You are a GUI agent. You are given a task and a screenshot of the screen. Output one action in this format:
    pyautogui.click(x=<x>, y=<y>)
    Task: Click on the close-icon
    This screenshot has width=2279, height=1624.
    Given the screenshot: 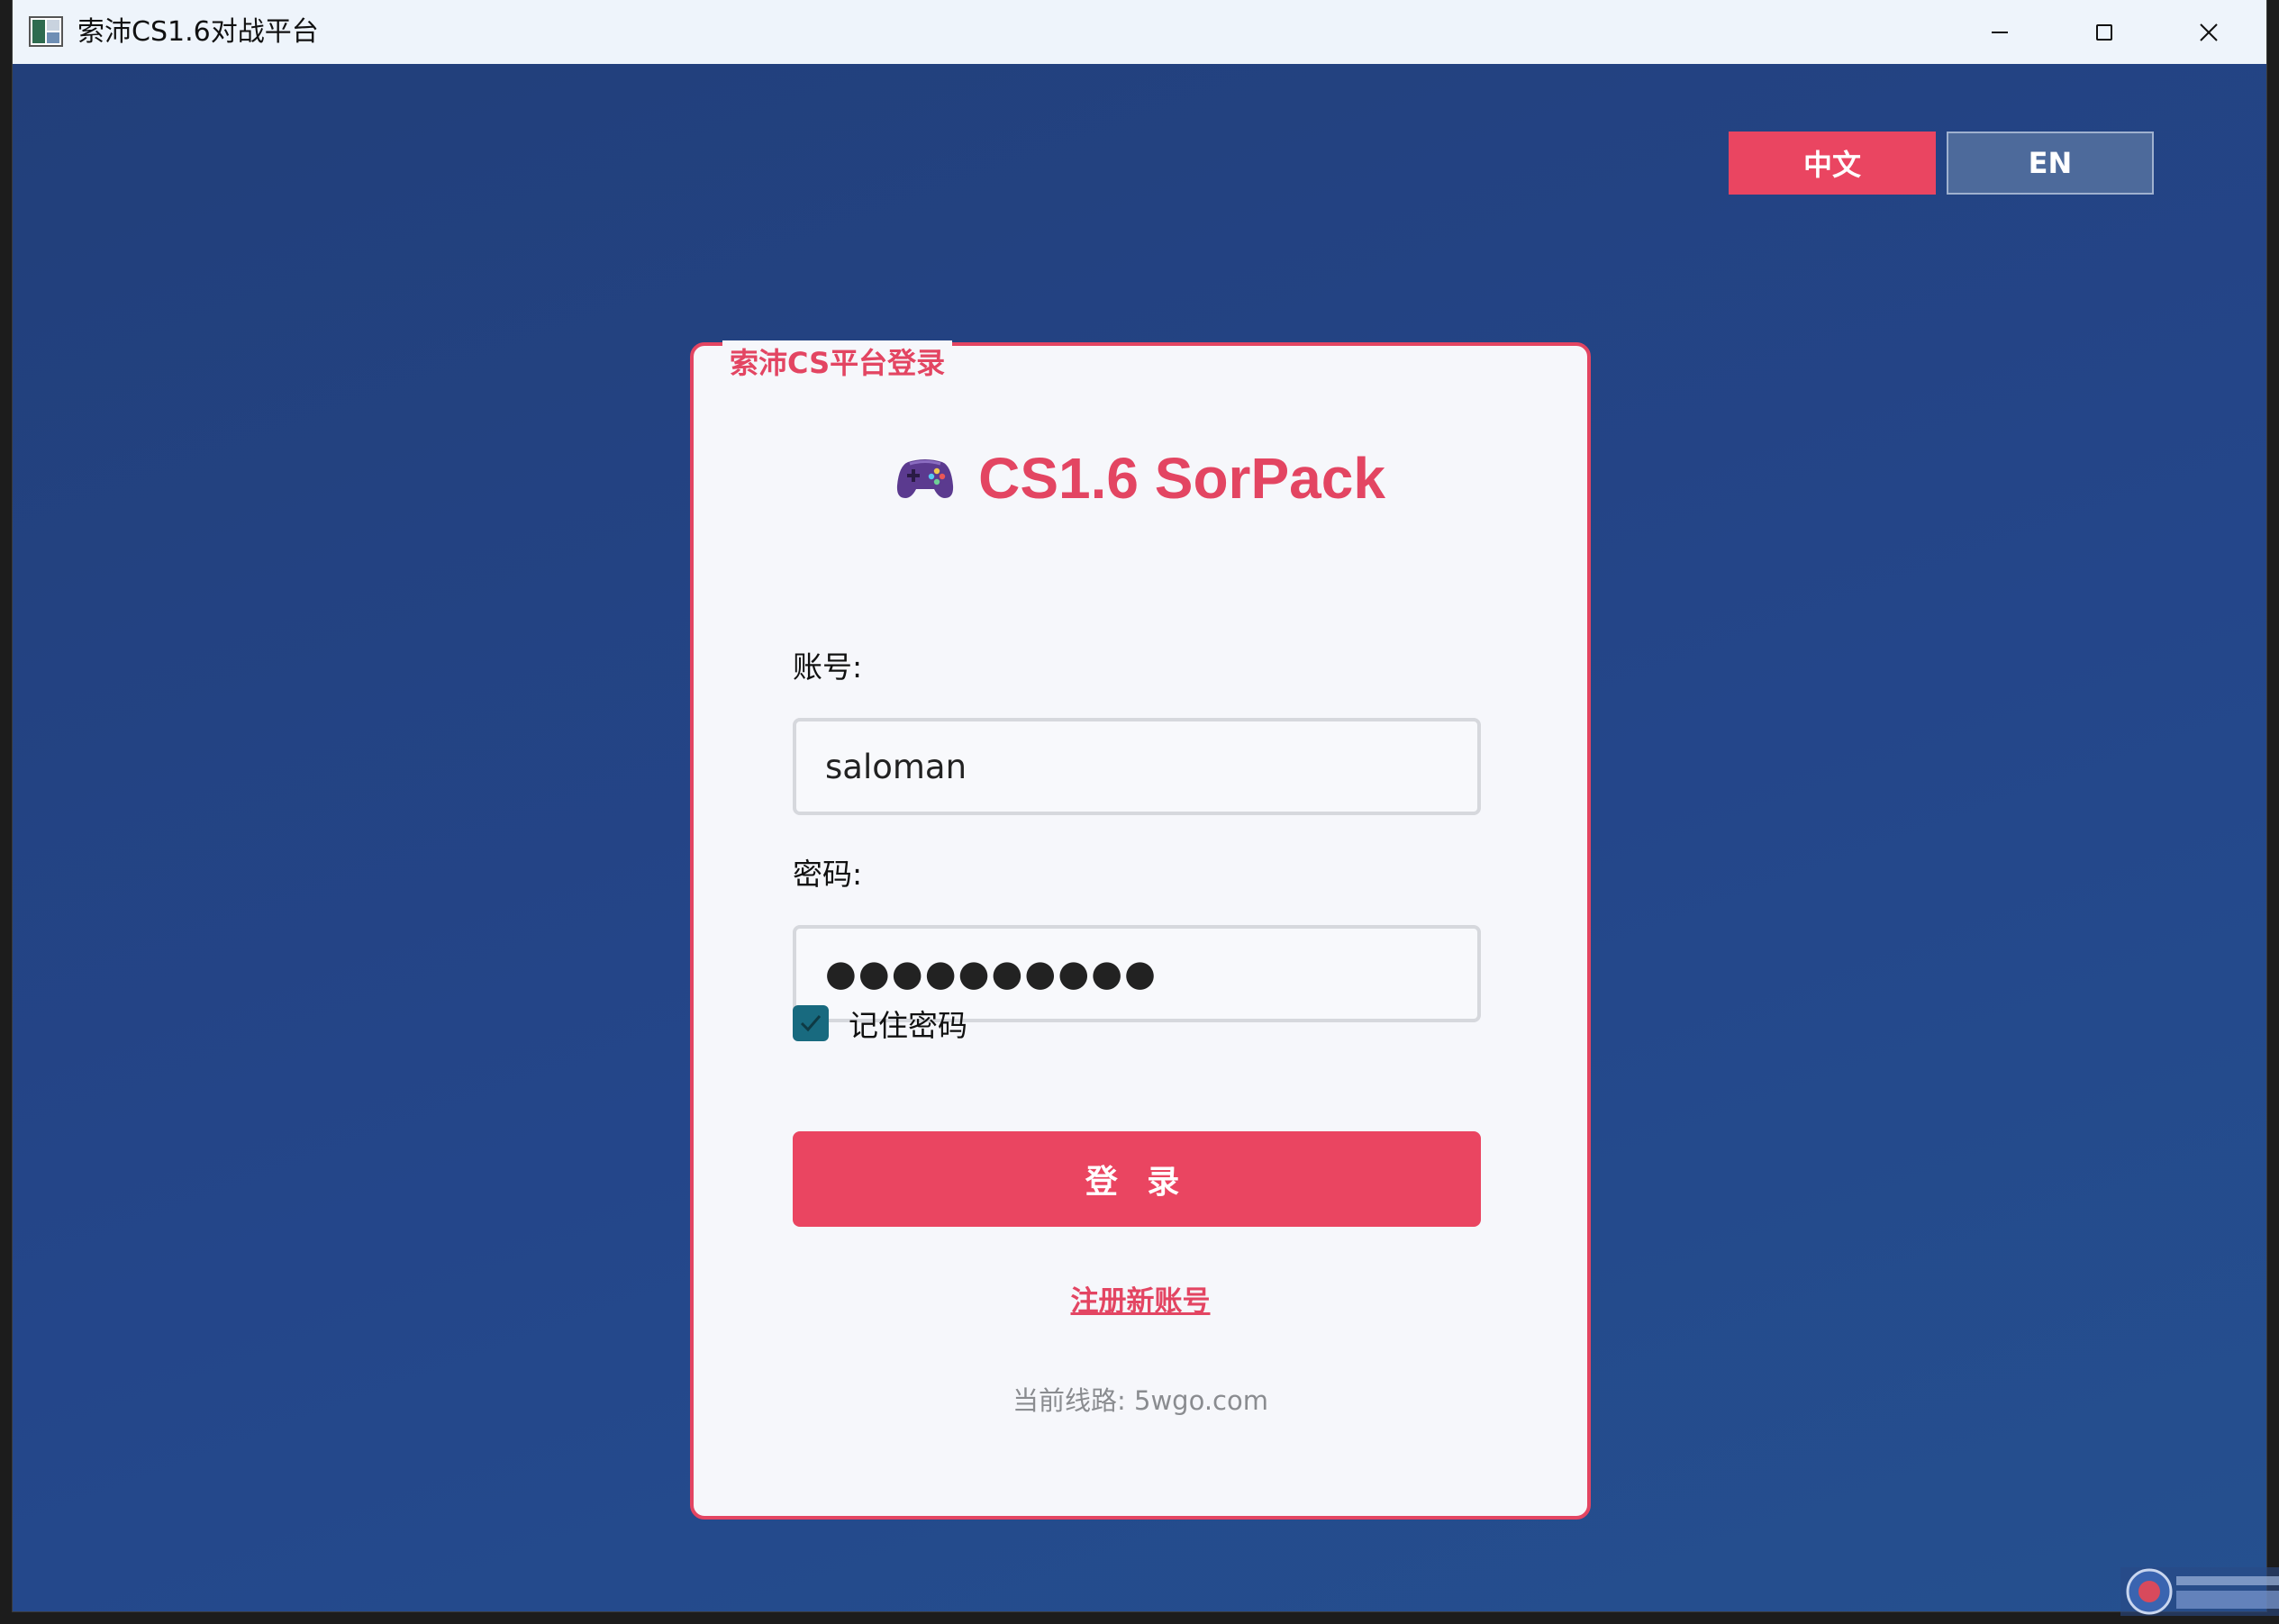 What is the action you would take?
    pyautogui.click(x=2209, y=32)
    